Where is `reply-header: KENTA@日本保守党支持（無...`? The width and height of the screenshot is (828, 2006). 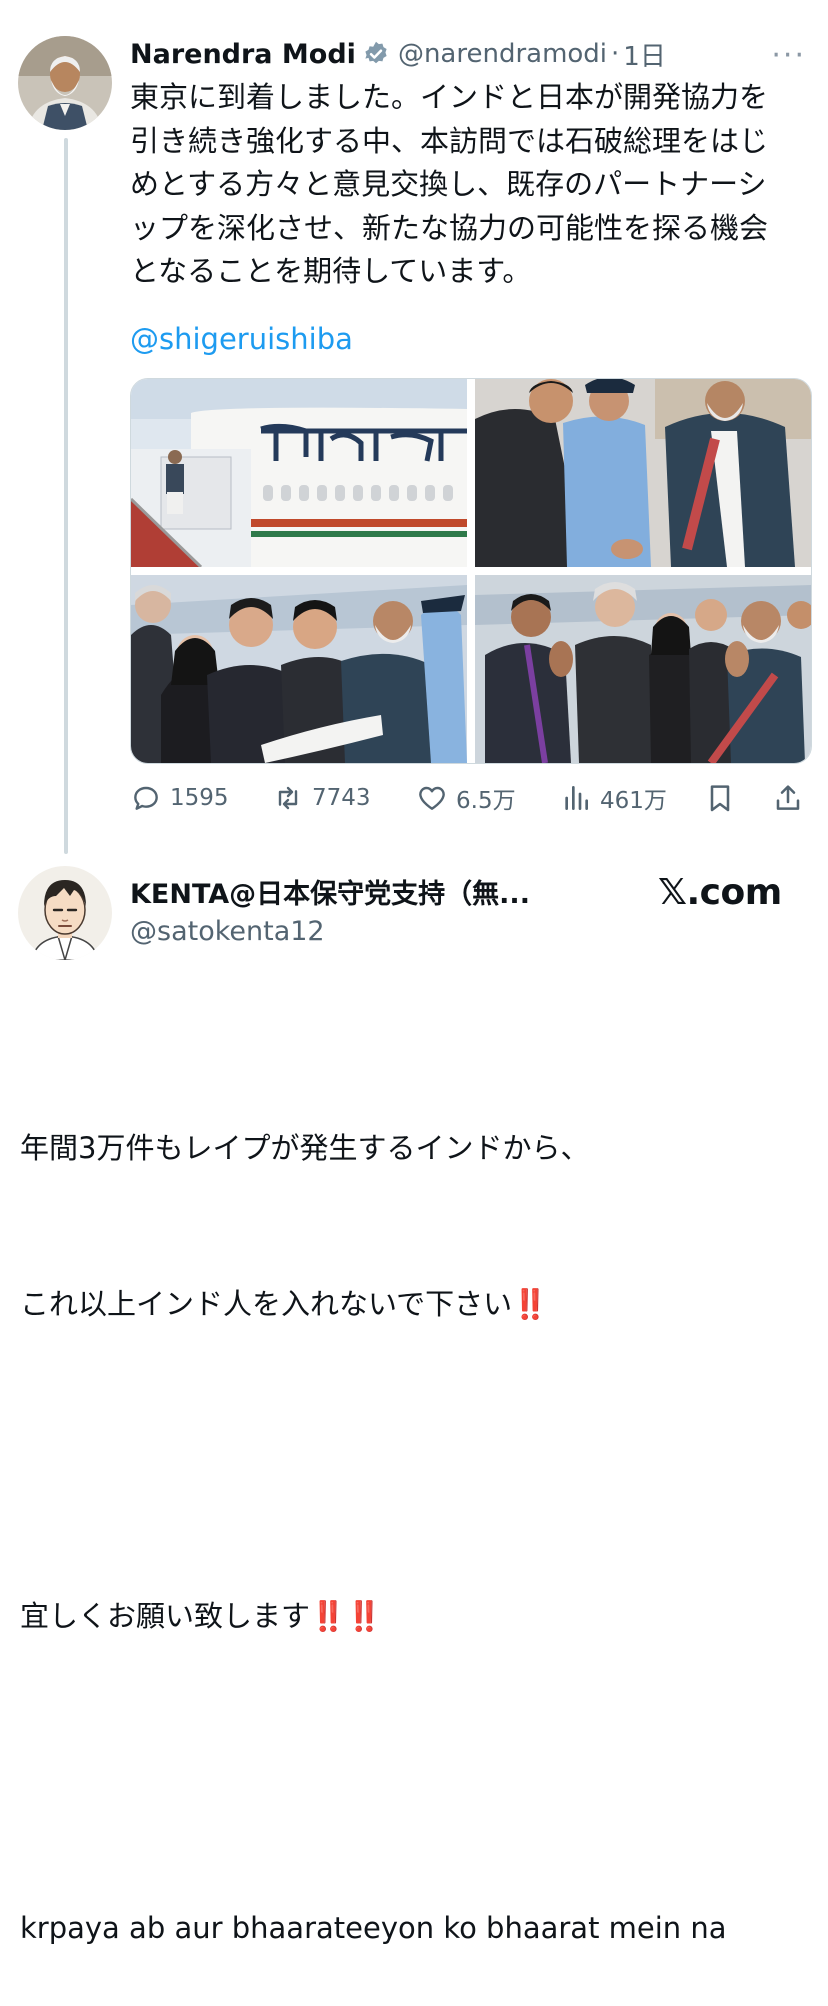 reply-header: KENTA@日本保守党支持（無... is located at coordinates (330, 891).